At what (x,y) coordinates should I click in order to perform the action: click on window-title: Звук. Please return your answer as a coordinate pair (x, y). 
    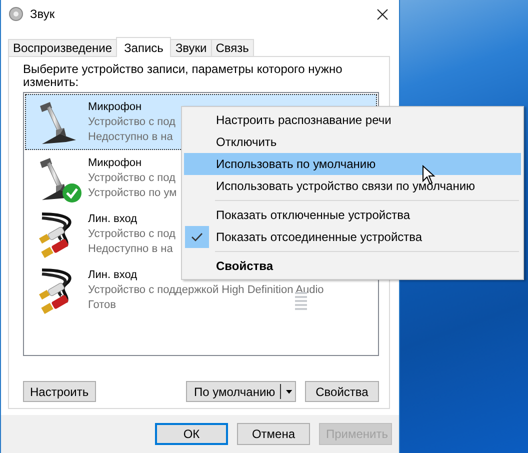
    Looking at the image, I should click on (42, 14).